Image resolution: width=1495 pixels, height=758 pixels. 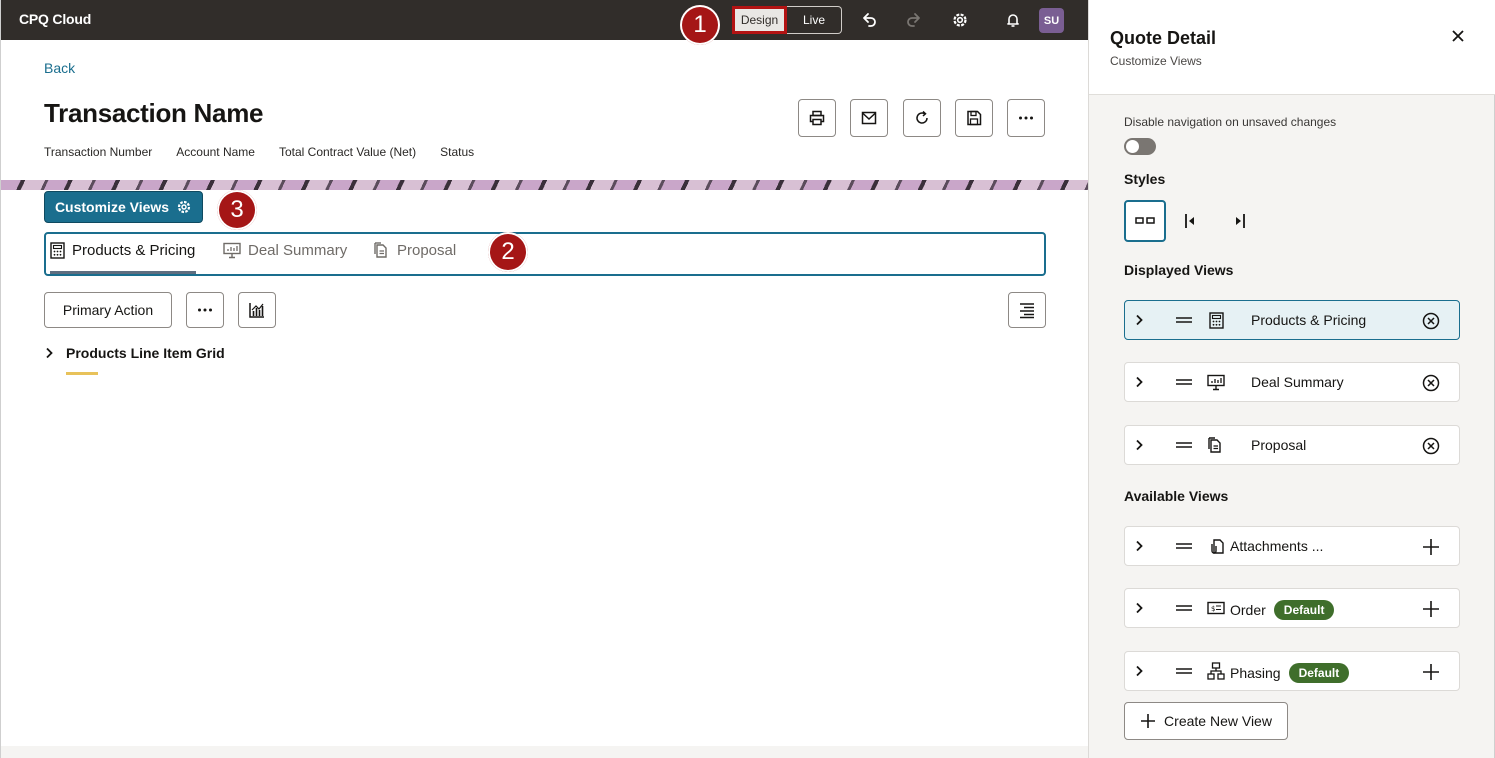 What do you see at coordinates (1279, 445) in the screenshot?
I see `view-label: Proposal` at bounding box center [1279, 445].